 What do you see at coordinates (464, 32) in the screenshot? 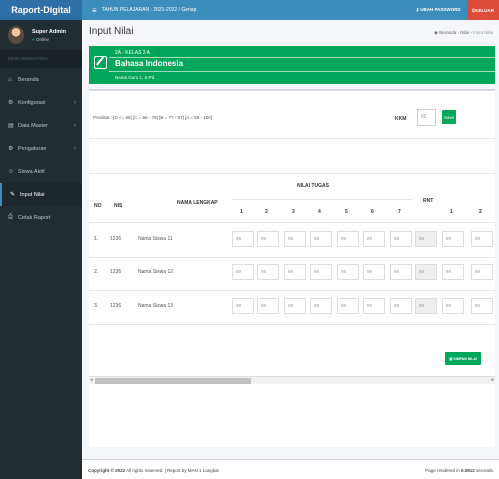
I see `breadcrumb-nilai: Nilai` at bounding box center [464, 32].